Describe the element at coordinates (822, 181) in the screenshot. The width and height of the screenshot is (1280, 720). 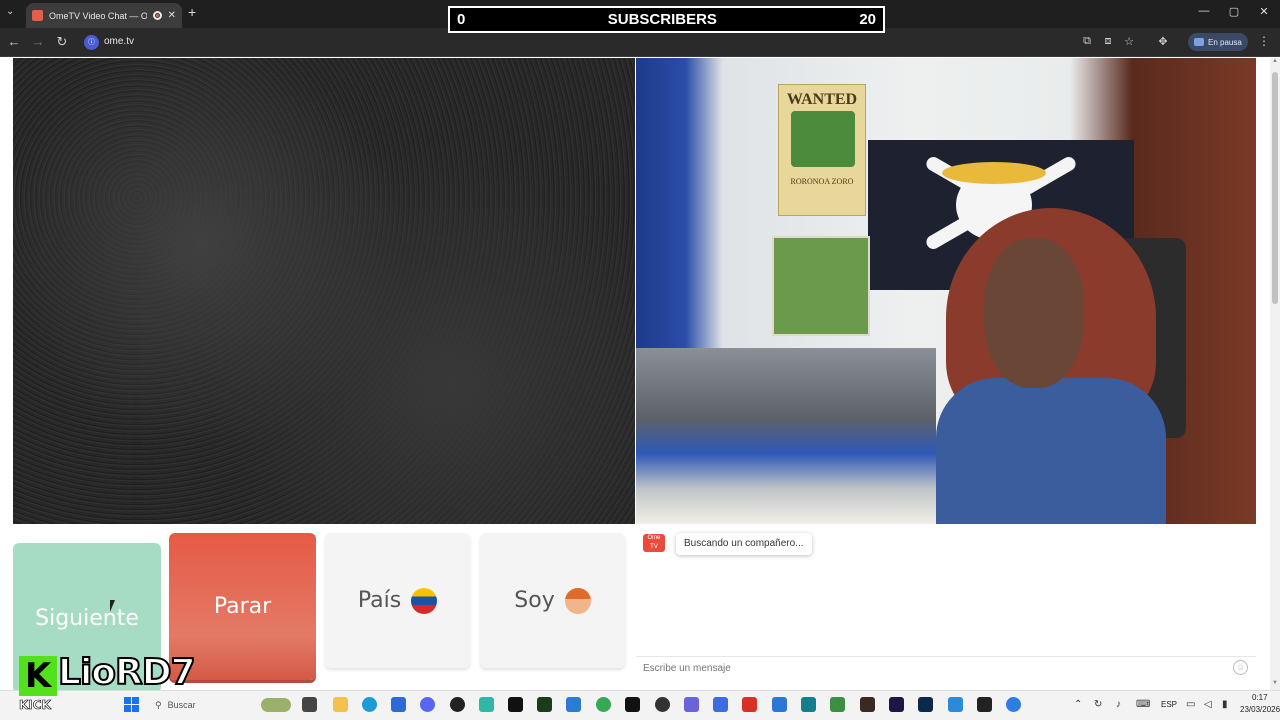
I see `wanted-poster-name: RORONOA ZORO` at that location.